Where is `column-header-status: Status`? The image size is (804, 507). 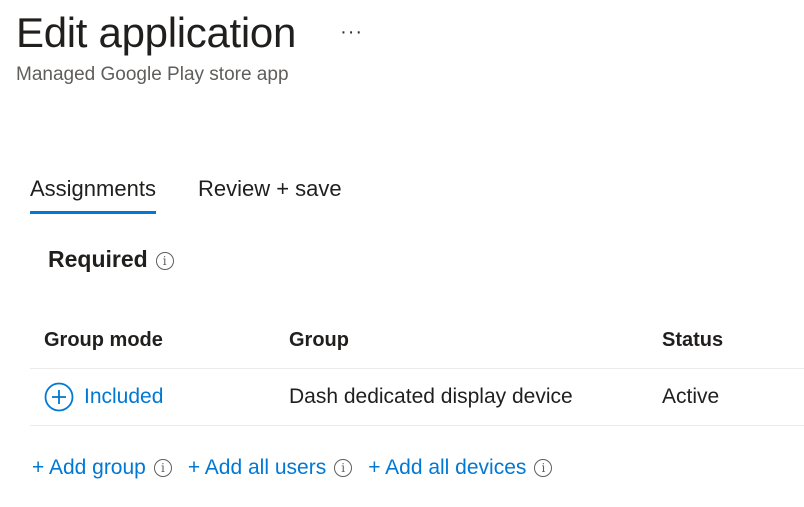
column-header-status: Status is located at coordinates (693, 339).